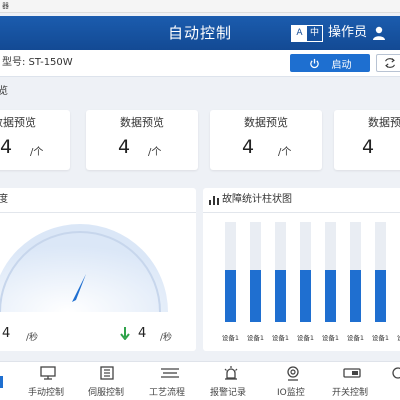 Image resolution: width=400 pixels, height=400 pixels. I want to click on nav-item-process-flow: 工艺流程, so click(171, 381).